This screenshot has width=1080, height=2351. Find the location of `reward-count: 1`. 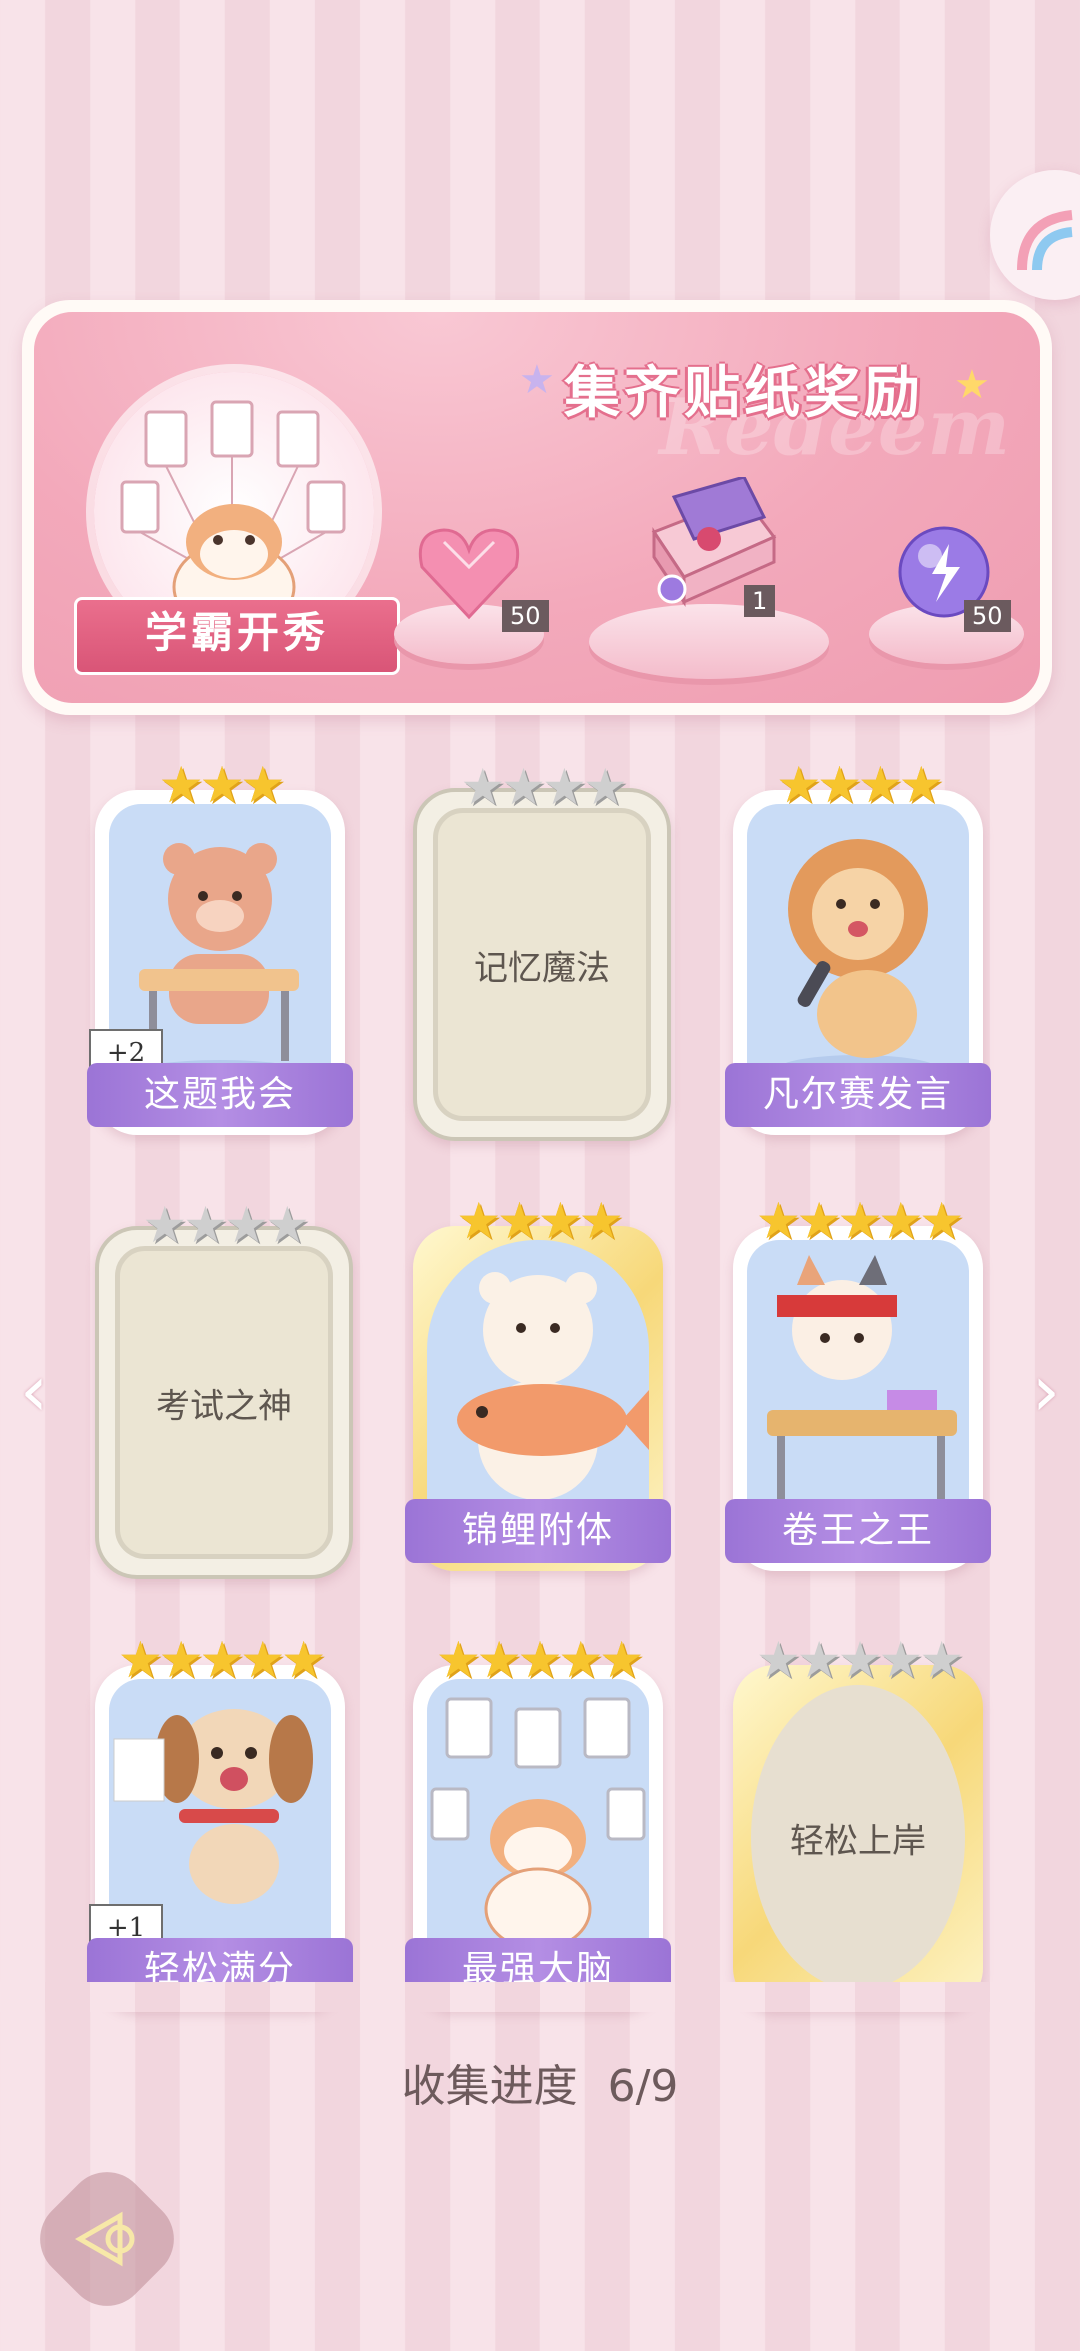

reward-count: 1 is located at coordinates (760, 601).